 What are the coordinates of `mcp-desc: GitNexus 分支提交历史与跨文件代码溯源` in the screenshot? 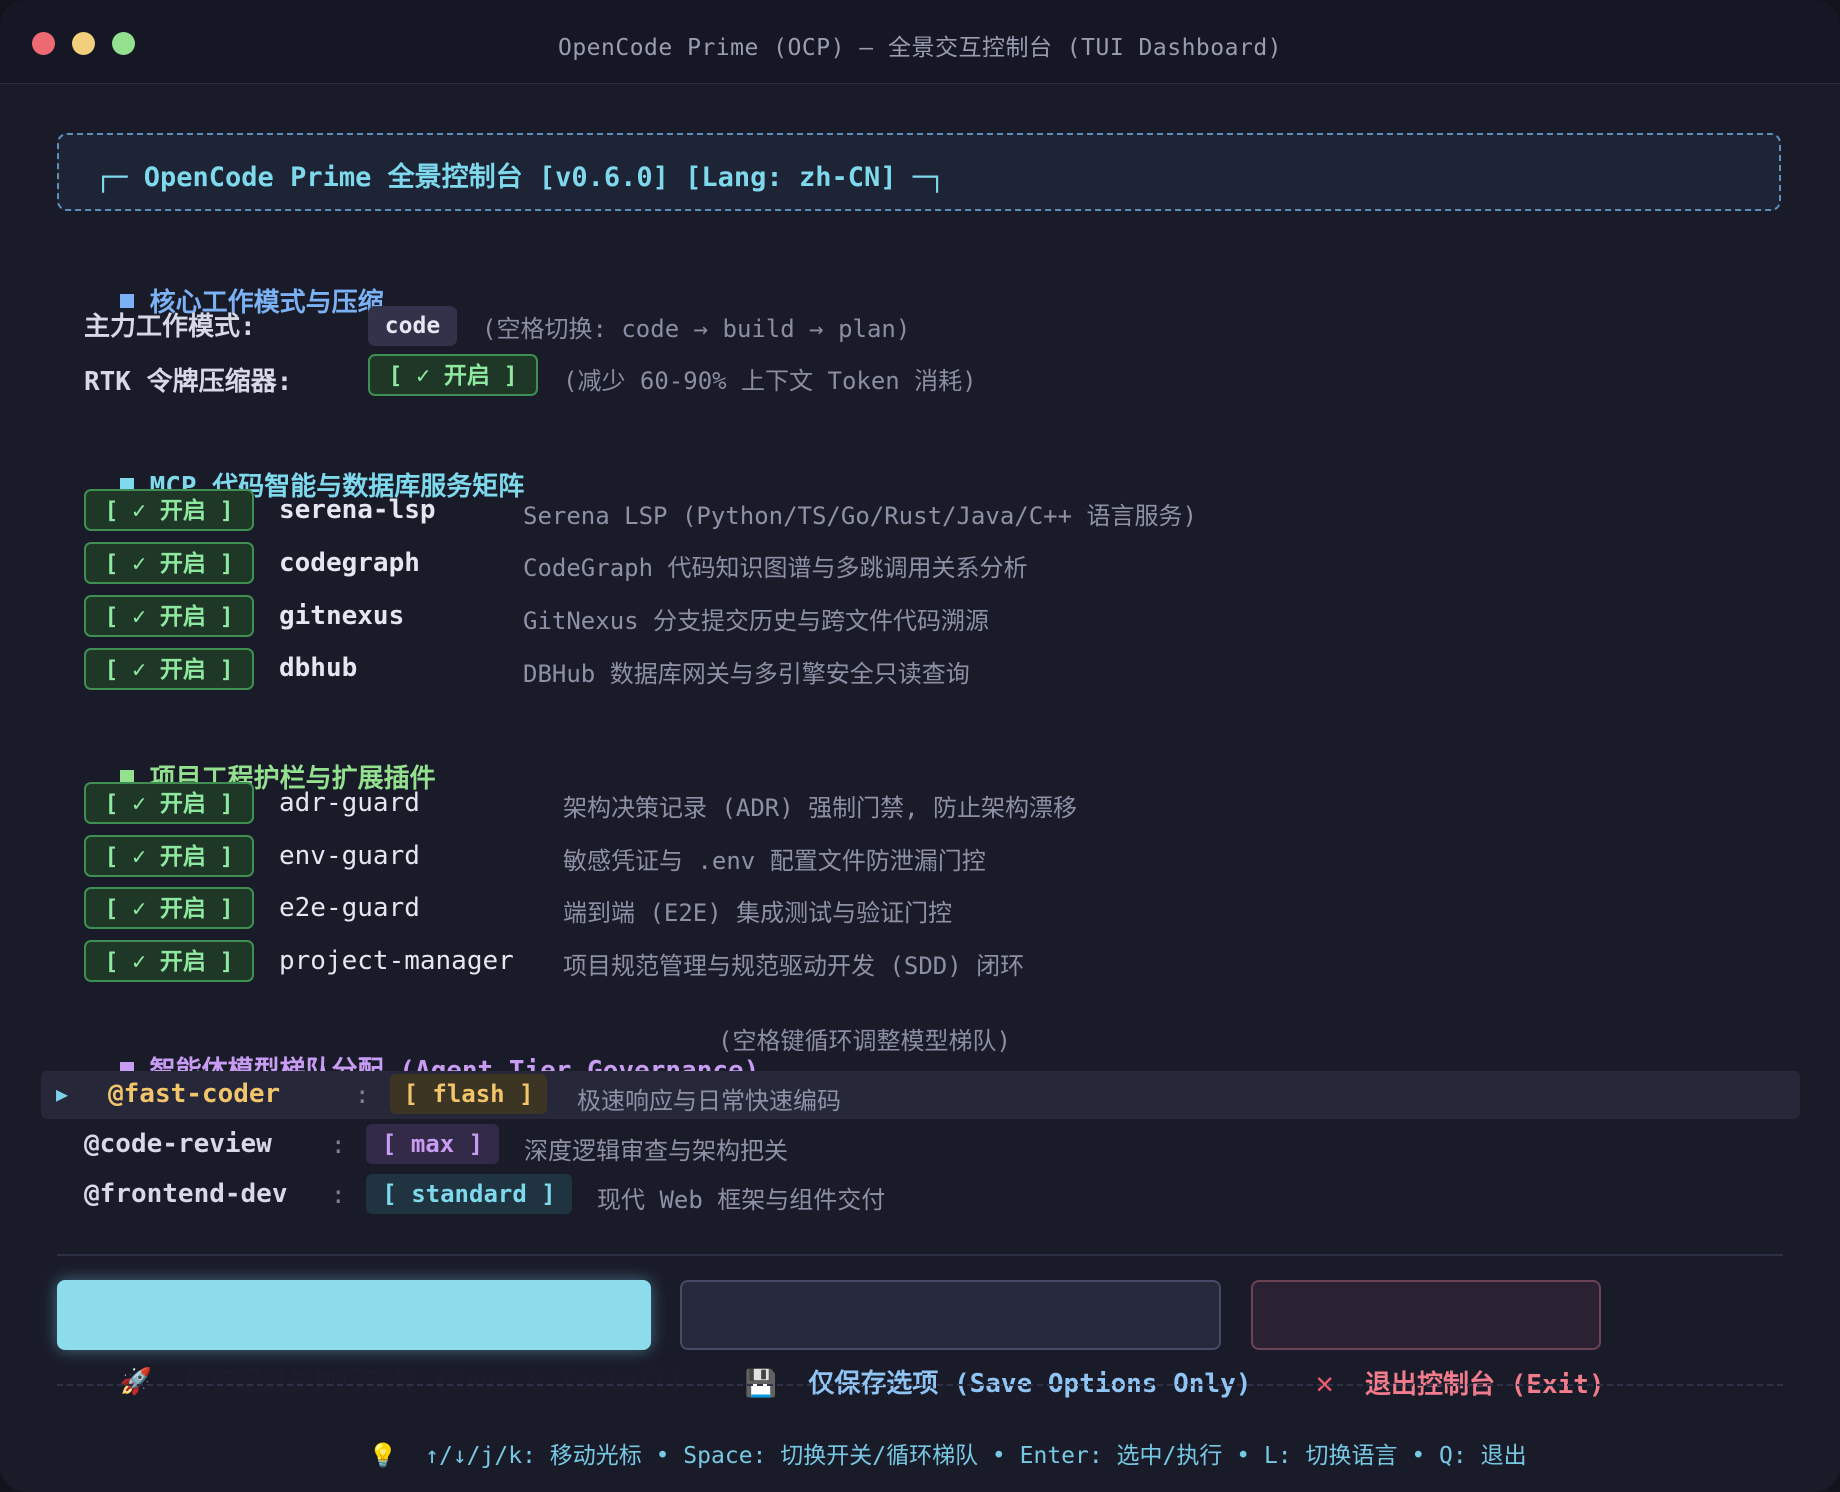 It's located at (756, 621).